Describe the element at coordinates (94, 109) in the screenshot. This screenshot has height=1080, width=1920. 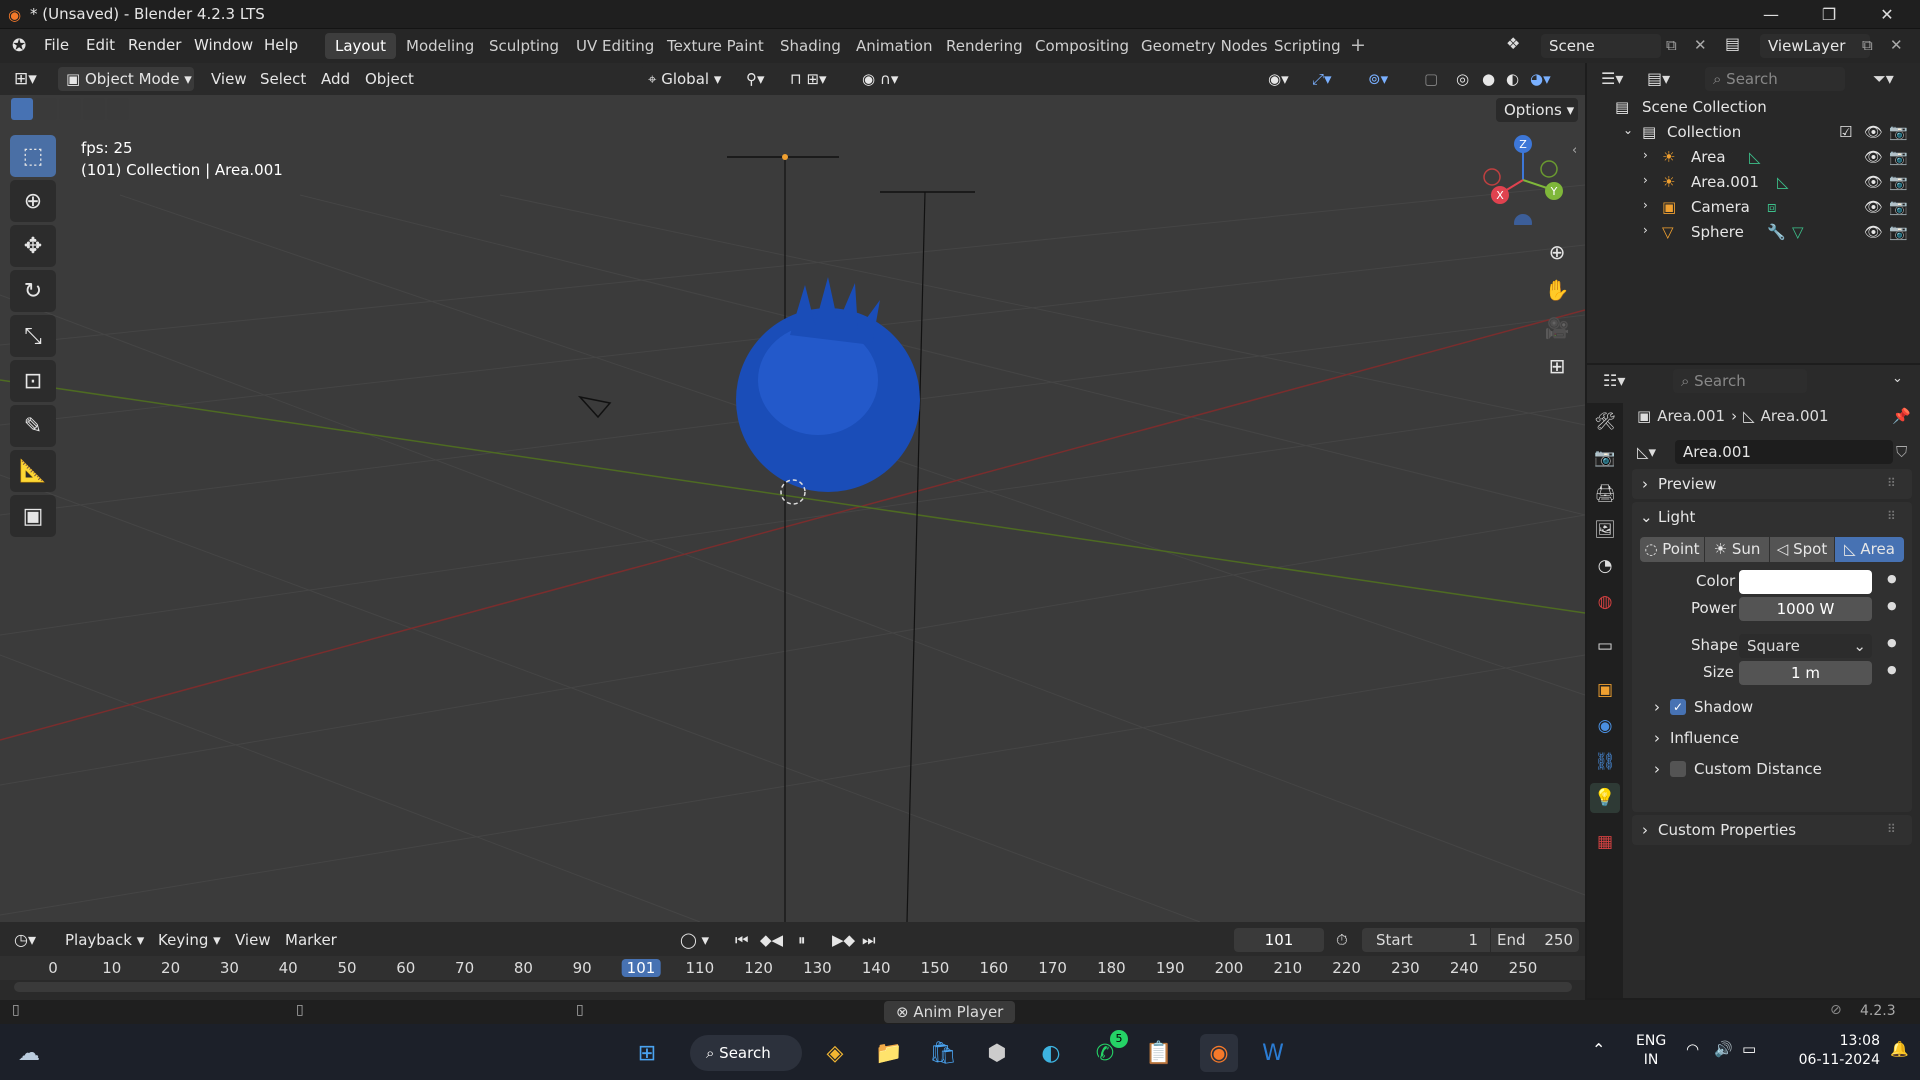
I see `select-invert-icon` at that location.